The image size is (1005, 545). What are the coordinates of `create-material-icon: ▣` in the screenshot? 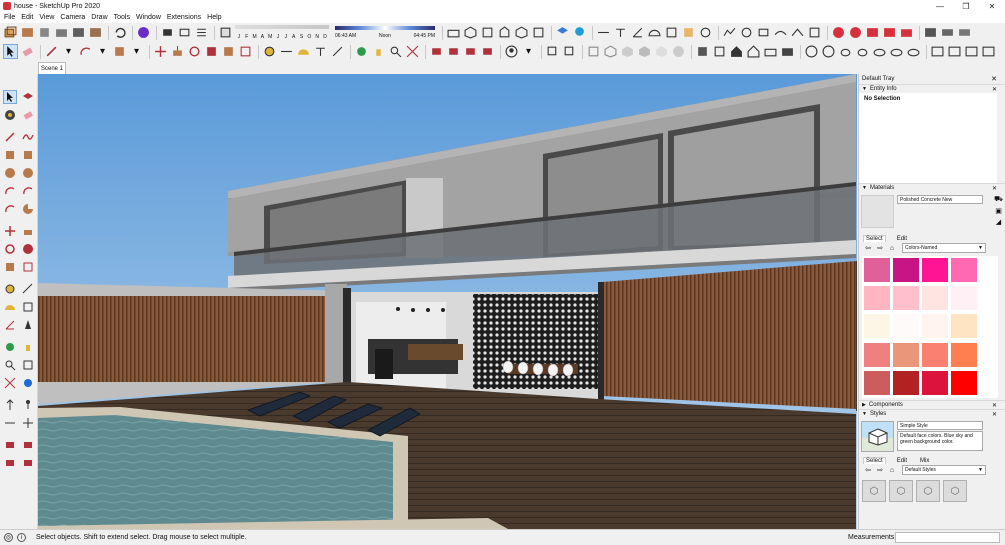 It's located at (998, 210).